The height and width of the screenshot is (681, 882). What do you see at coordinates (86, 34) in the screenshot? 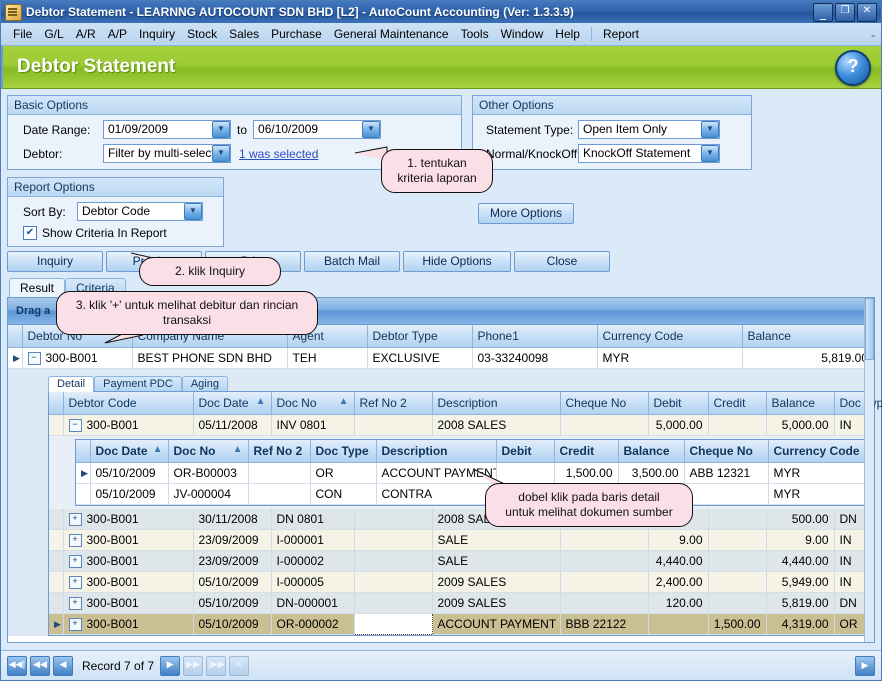
I see `menu-item-ar: A/R` at bounding box center [86, 34].